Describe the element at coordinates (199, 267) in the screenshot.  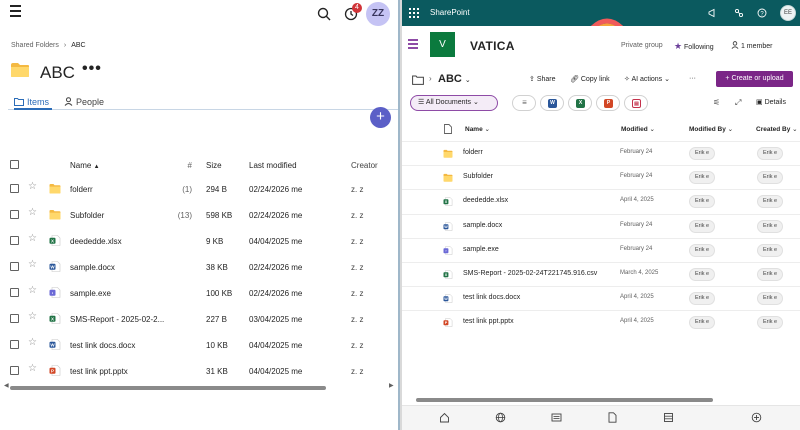
I see `table-row: ☆ Wsample.docx 38 KB 02/24/2026 me z. z` at that location.